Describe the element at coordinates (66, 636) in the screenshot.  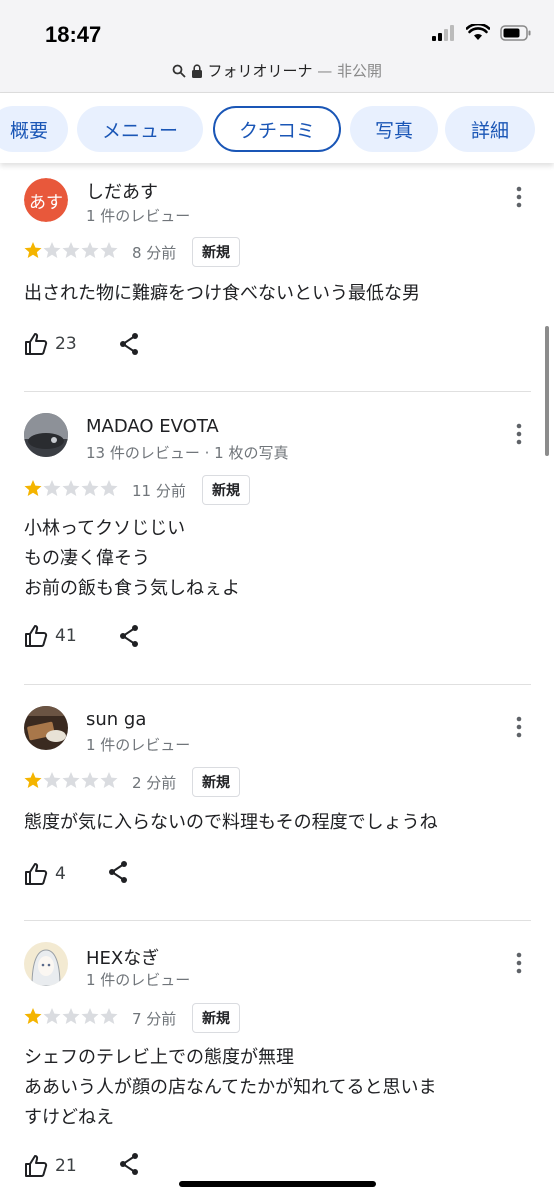
I see `like-count: 41` at that location.